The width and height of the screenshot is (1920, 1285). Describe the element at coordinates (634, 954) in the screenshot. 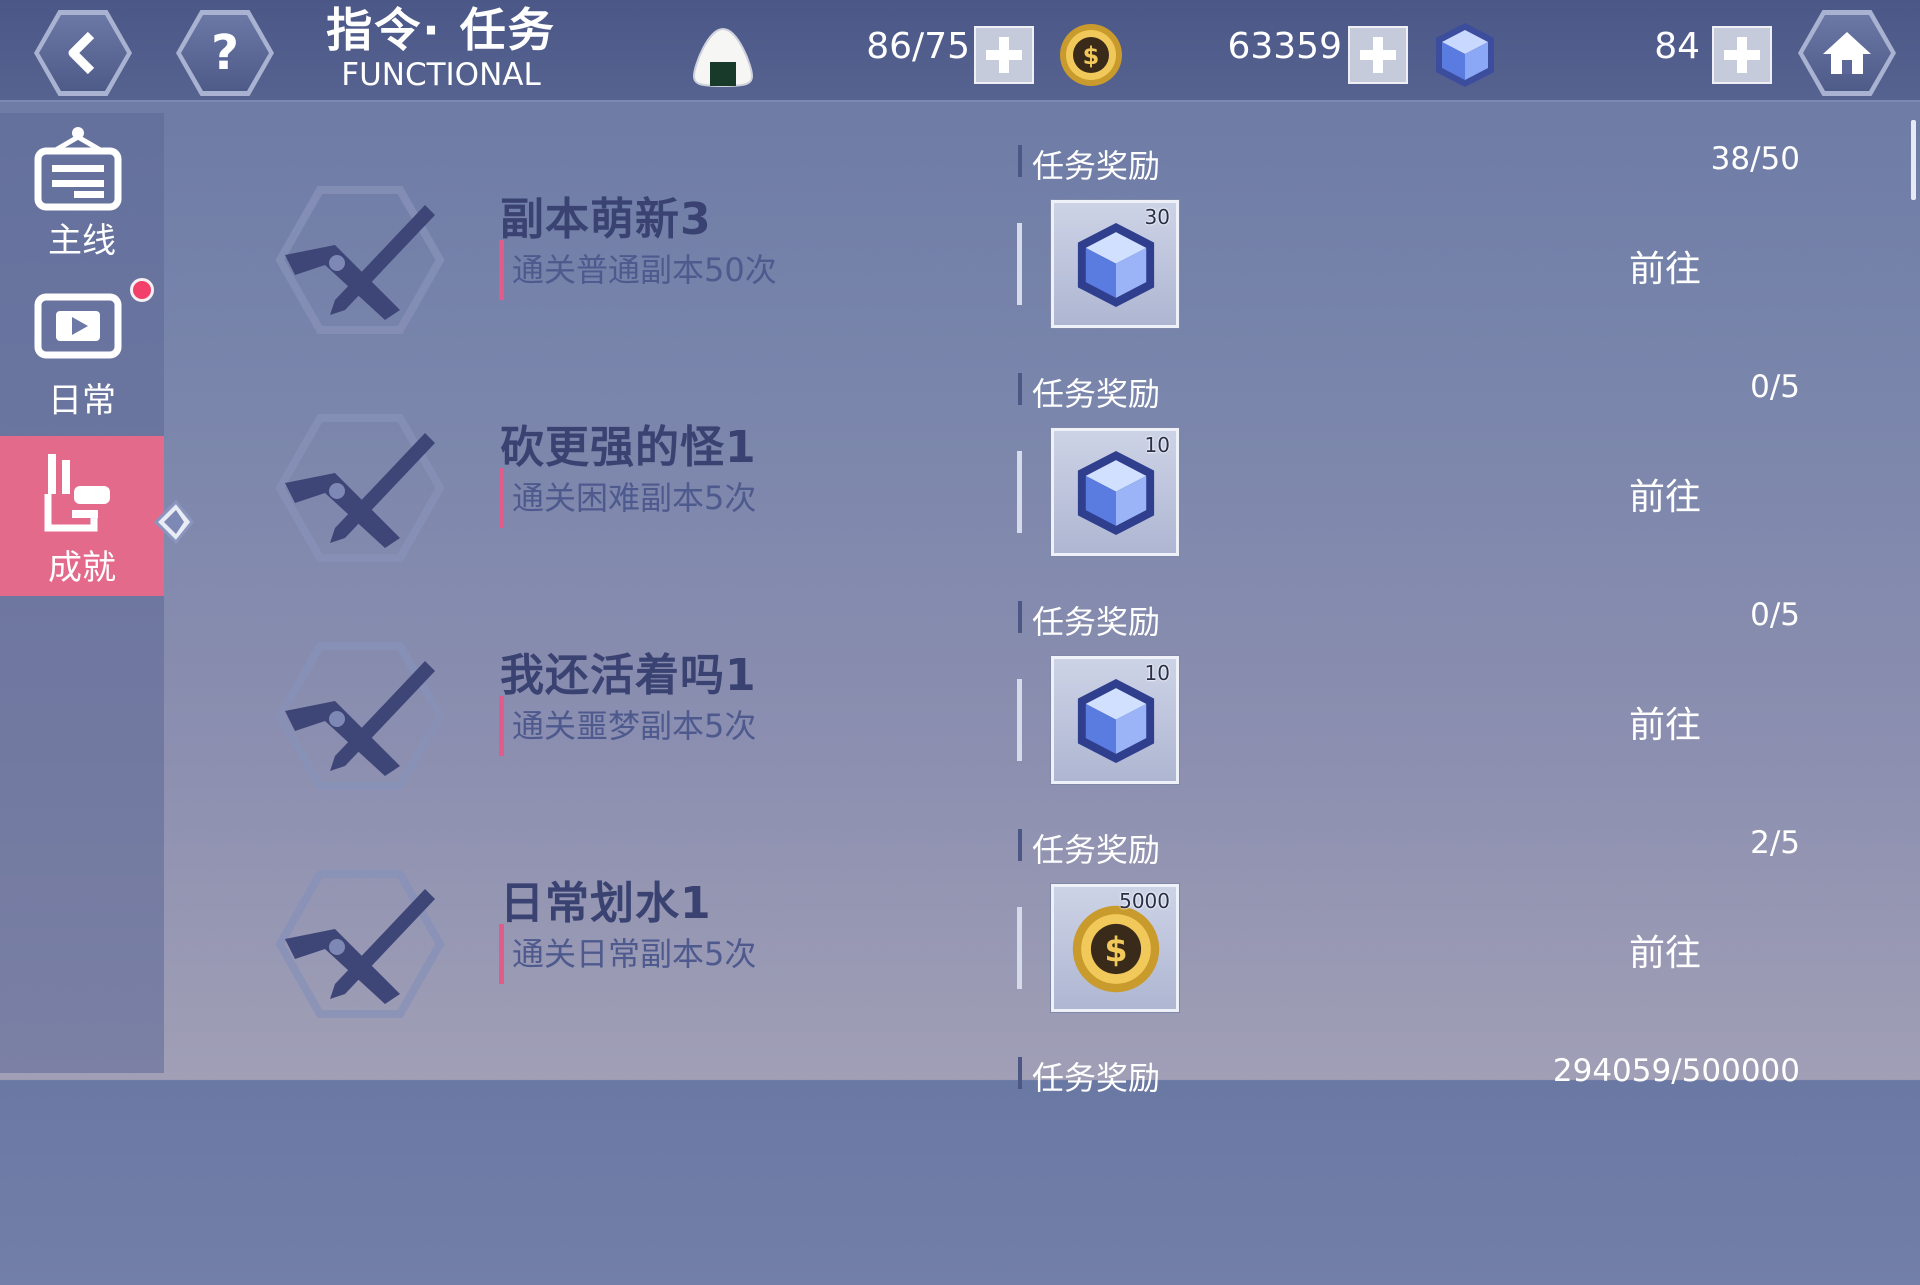

I see `task-description: 通关日常副本5次` at that location.